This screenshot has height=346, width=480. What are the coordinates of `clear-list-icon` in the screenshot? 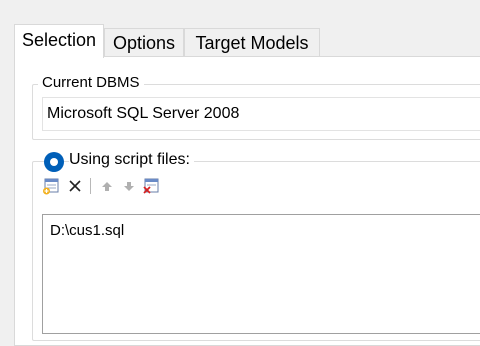 It's located at (151, 186).